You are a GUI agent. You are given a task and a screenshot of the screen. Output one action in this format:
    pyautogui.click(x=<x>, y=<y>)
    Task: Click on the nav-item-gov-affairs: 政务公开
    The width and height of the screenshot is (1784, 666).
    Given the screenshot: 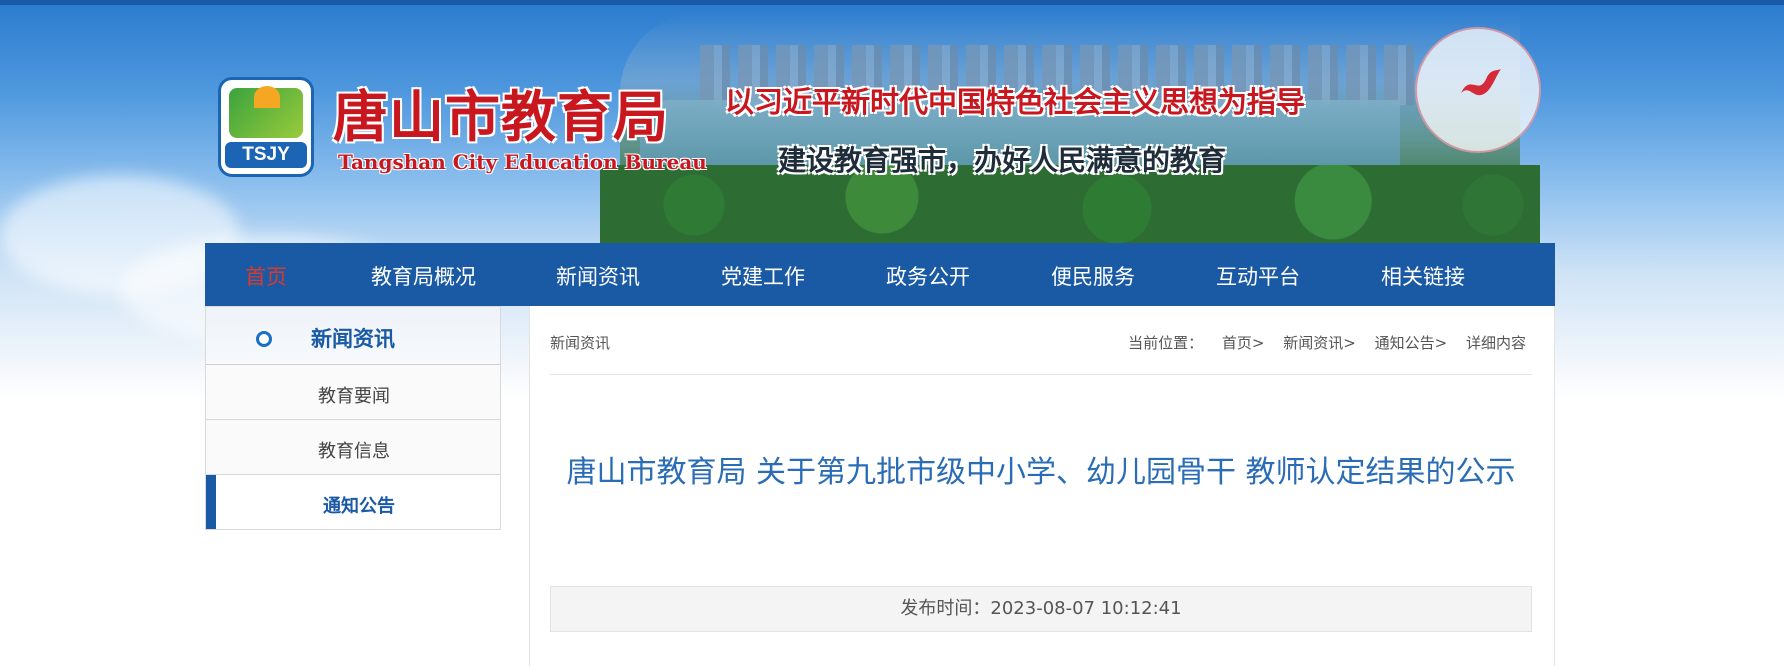 What is the action you would take?
    pyautogui.click(x=928, y=276)
    